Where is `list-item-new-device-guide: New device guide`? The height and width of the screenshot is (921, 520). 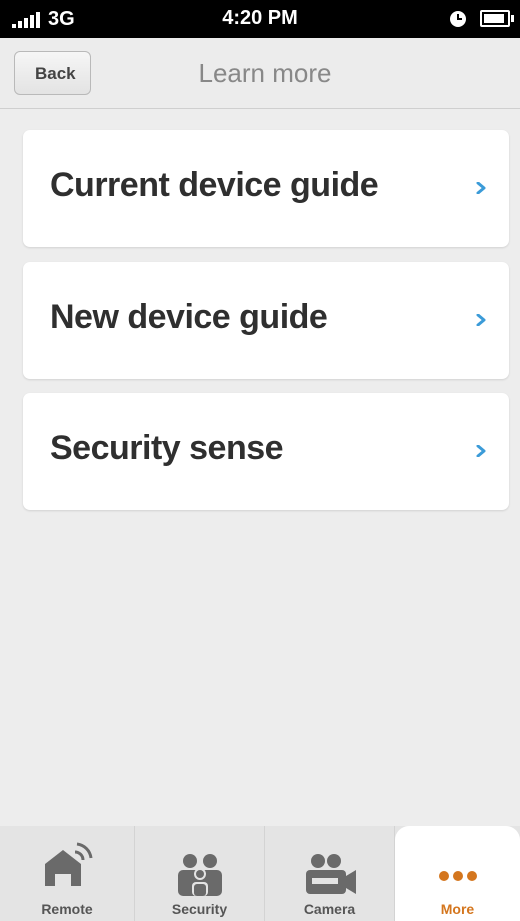 list-item-new-device-guide: New device guide is located at coordinates (266, 320).